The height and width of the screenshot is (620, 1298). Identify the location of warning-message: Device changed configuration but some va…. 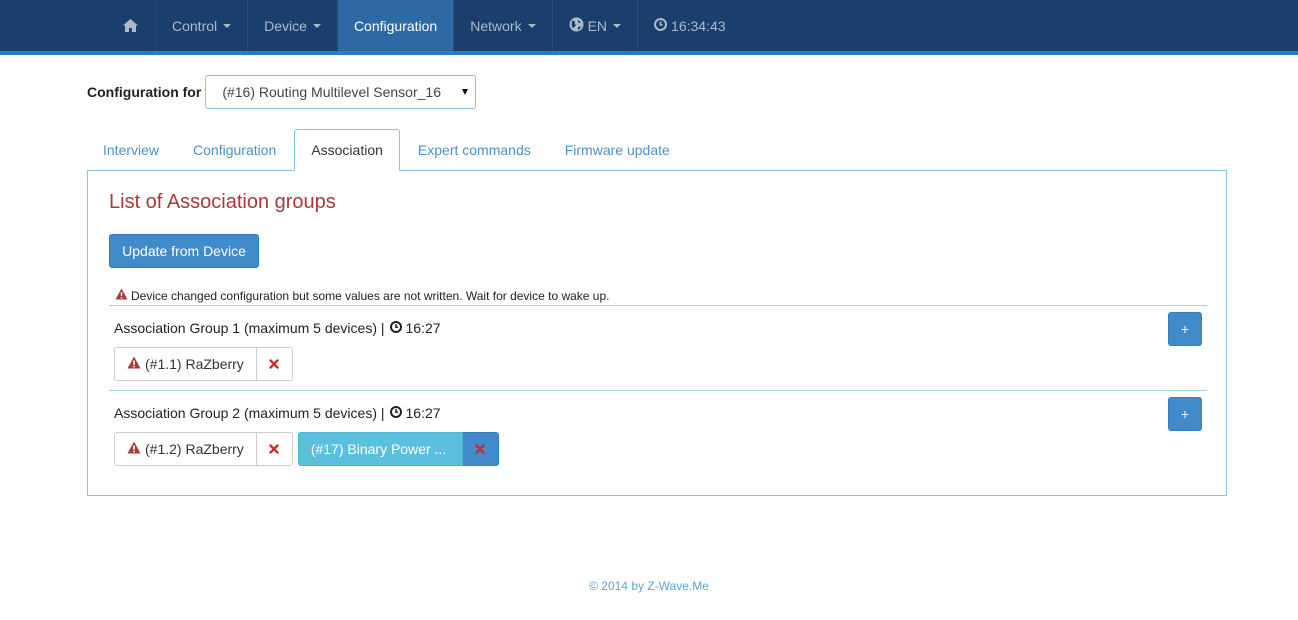
(362, 295).